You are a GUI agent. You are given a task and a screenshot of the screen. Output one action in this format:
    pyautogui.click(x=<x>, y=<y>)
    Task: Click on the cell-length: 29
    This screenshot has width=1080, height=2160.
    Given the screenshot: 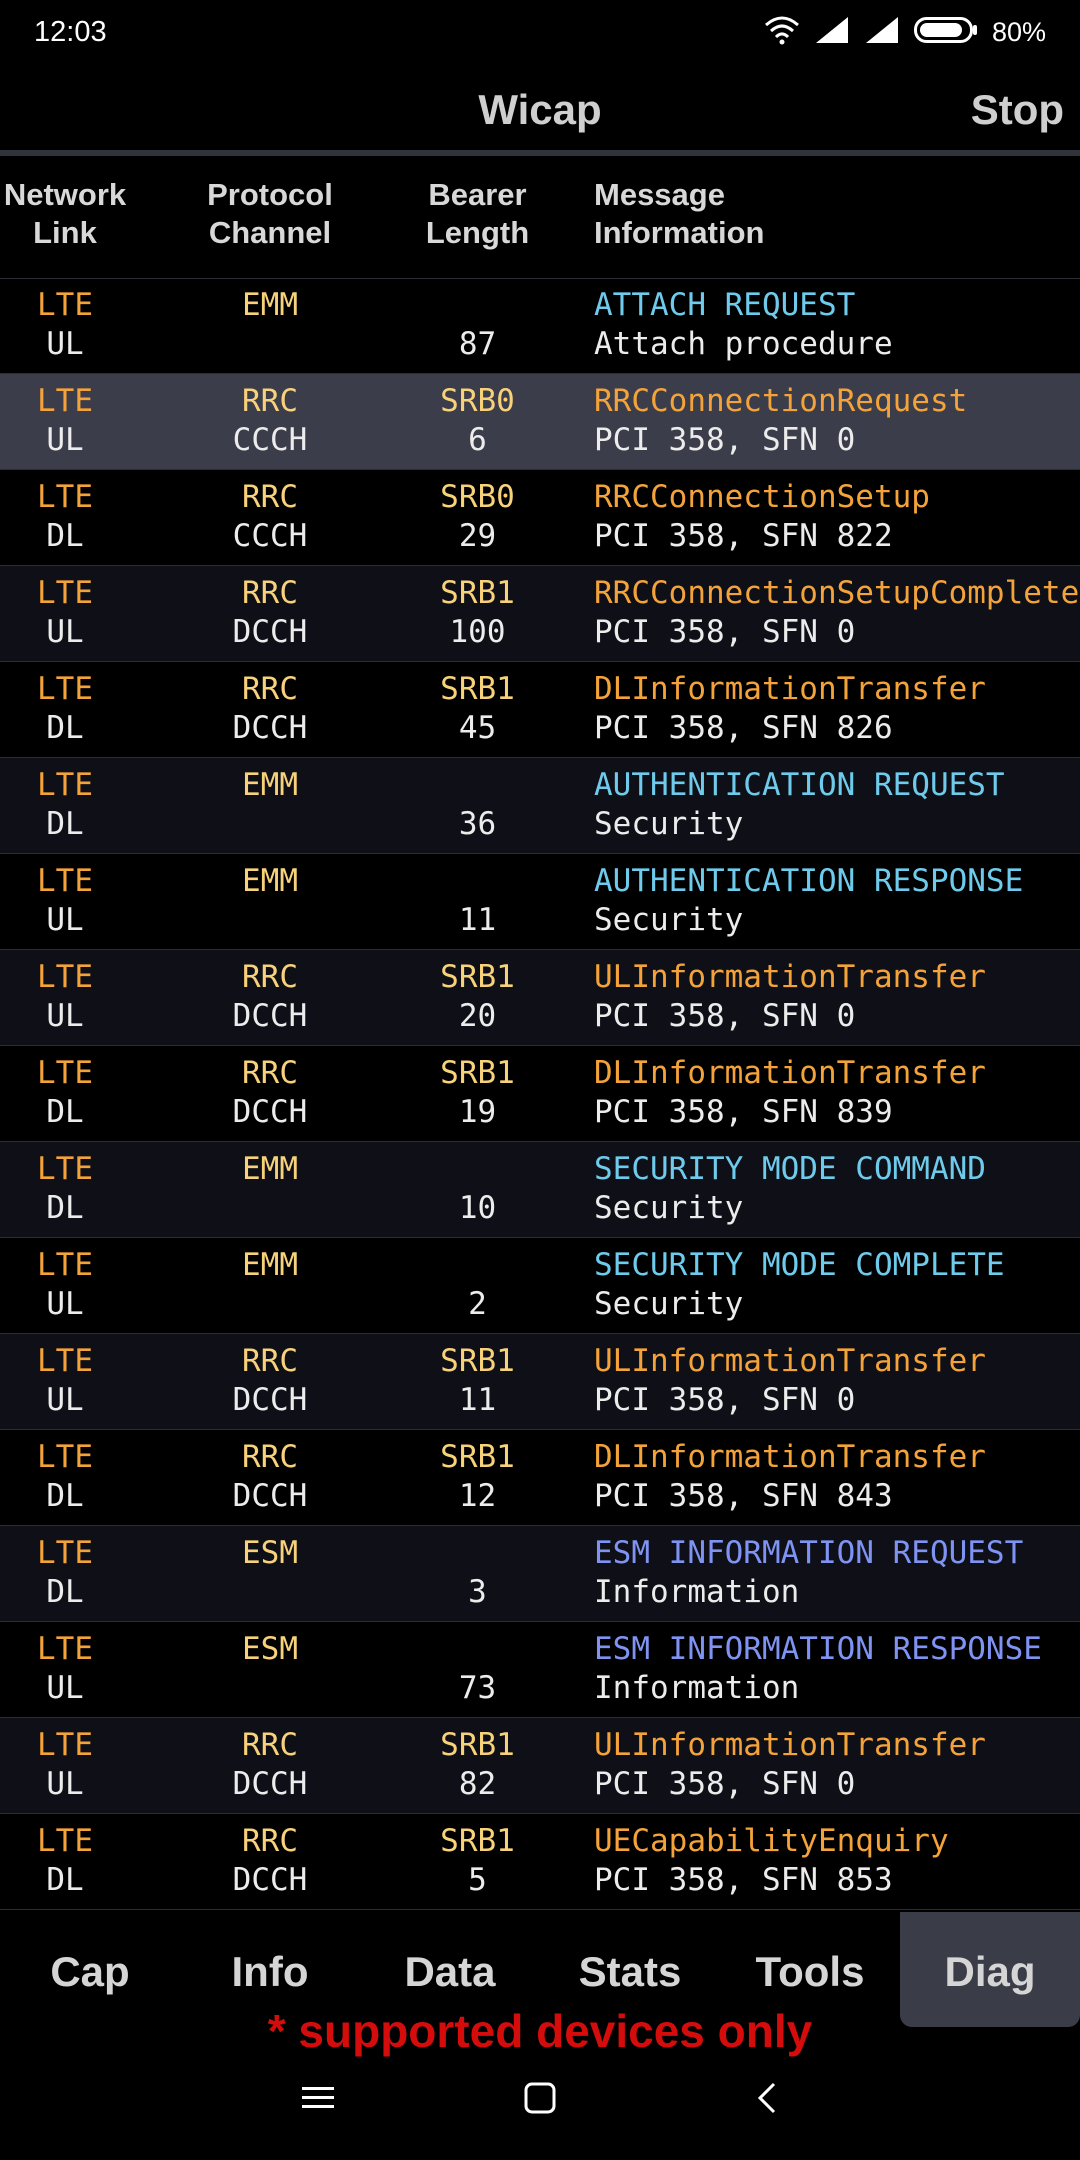 What is the action you would take?
    pyautogui.click(x=477, y=536)
    